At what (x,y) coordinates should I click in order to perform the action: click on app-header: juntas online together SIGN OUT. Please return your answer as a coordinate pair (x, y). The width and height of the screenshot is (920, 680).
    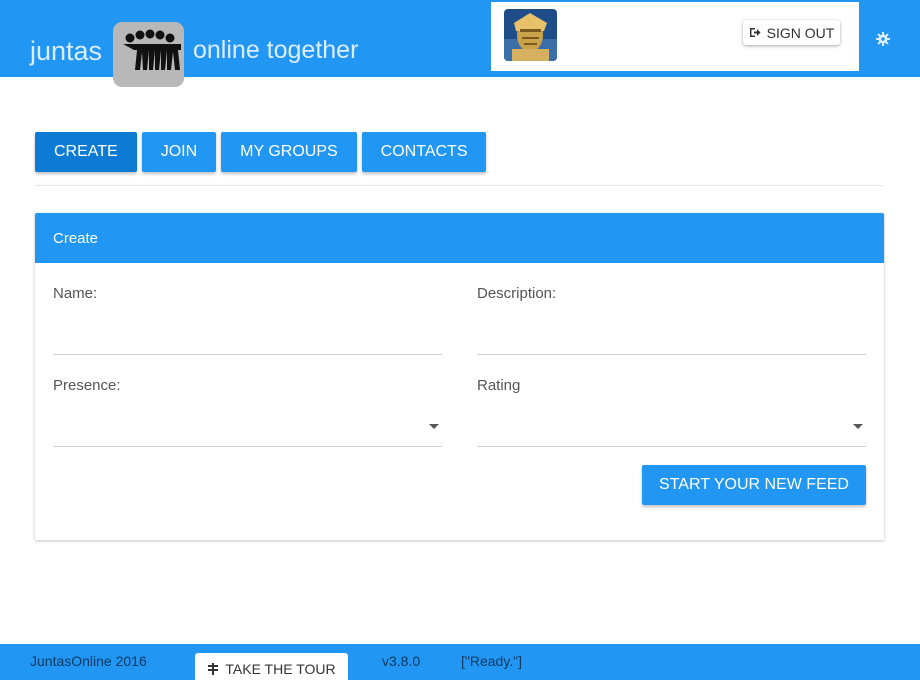
    Looking at the image, I should click on (460, 43).